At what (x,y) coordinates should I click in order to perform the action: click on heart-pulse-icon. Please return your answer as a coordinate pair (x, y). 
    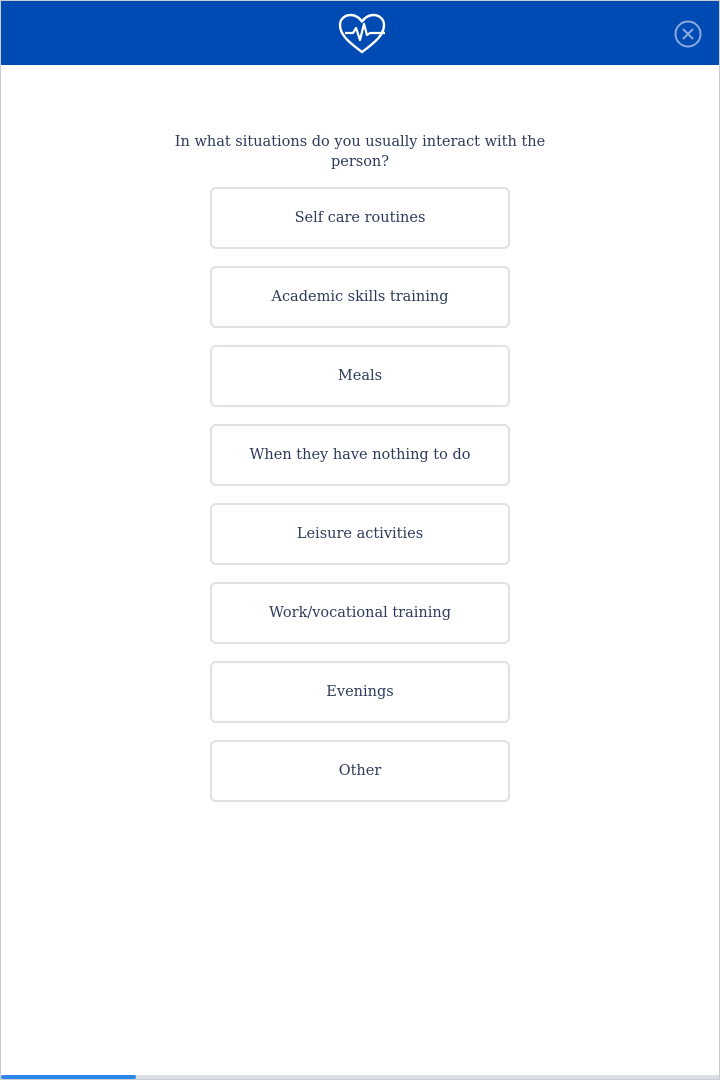
    Looking at the image, I should click on (362, 33).